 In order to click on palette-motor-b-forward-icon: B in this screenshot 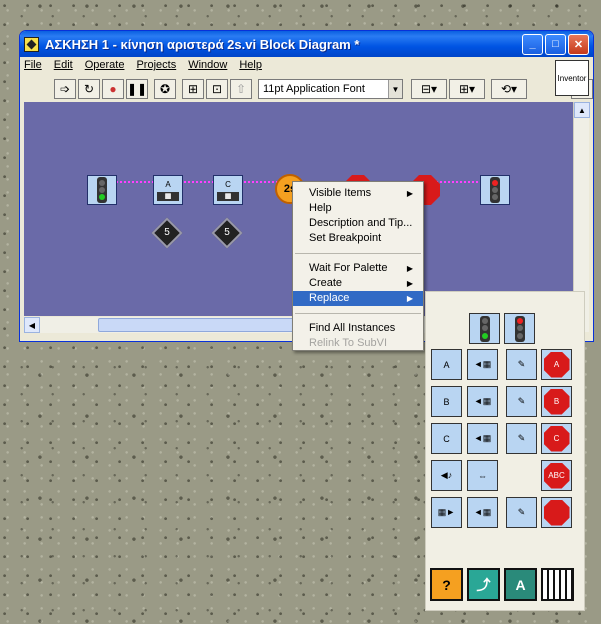, I will do `click(446, 401)`.